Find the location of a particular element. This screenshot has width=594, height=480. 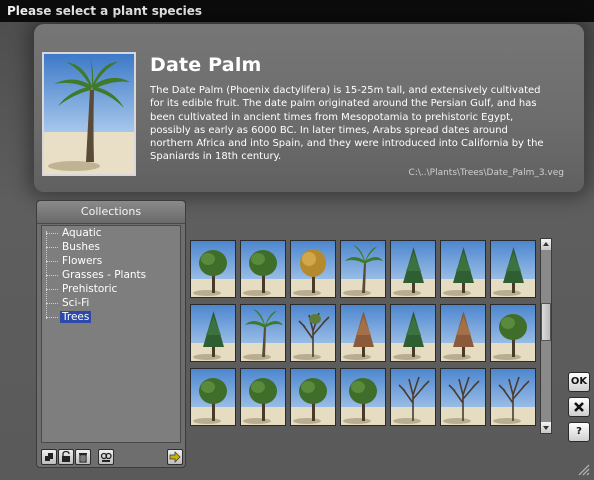

collection-item-label: Bushes is located at coordinates (81, 247).